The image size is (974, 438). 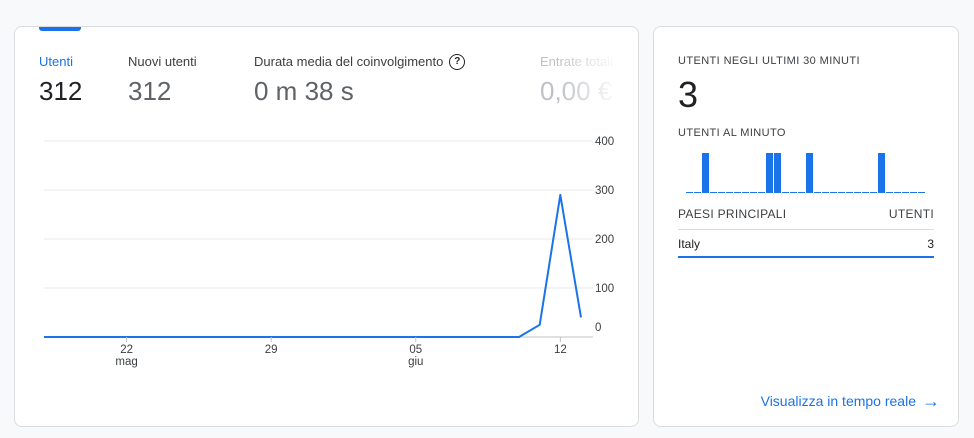 I want to click on help-icon: ?, so click(x=457, y=62).